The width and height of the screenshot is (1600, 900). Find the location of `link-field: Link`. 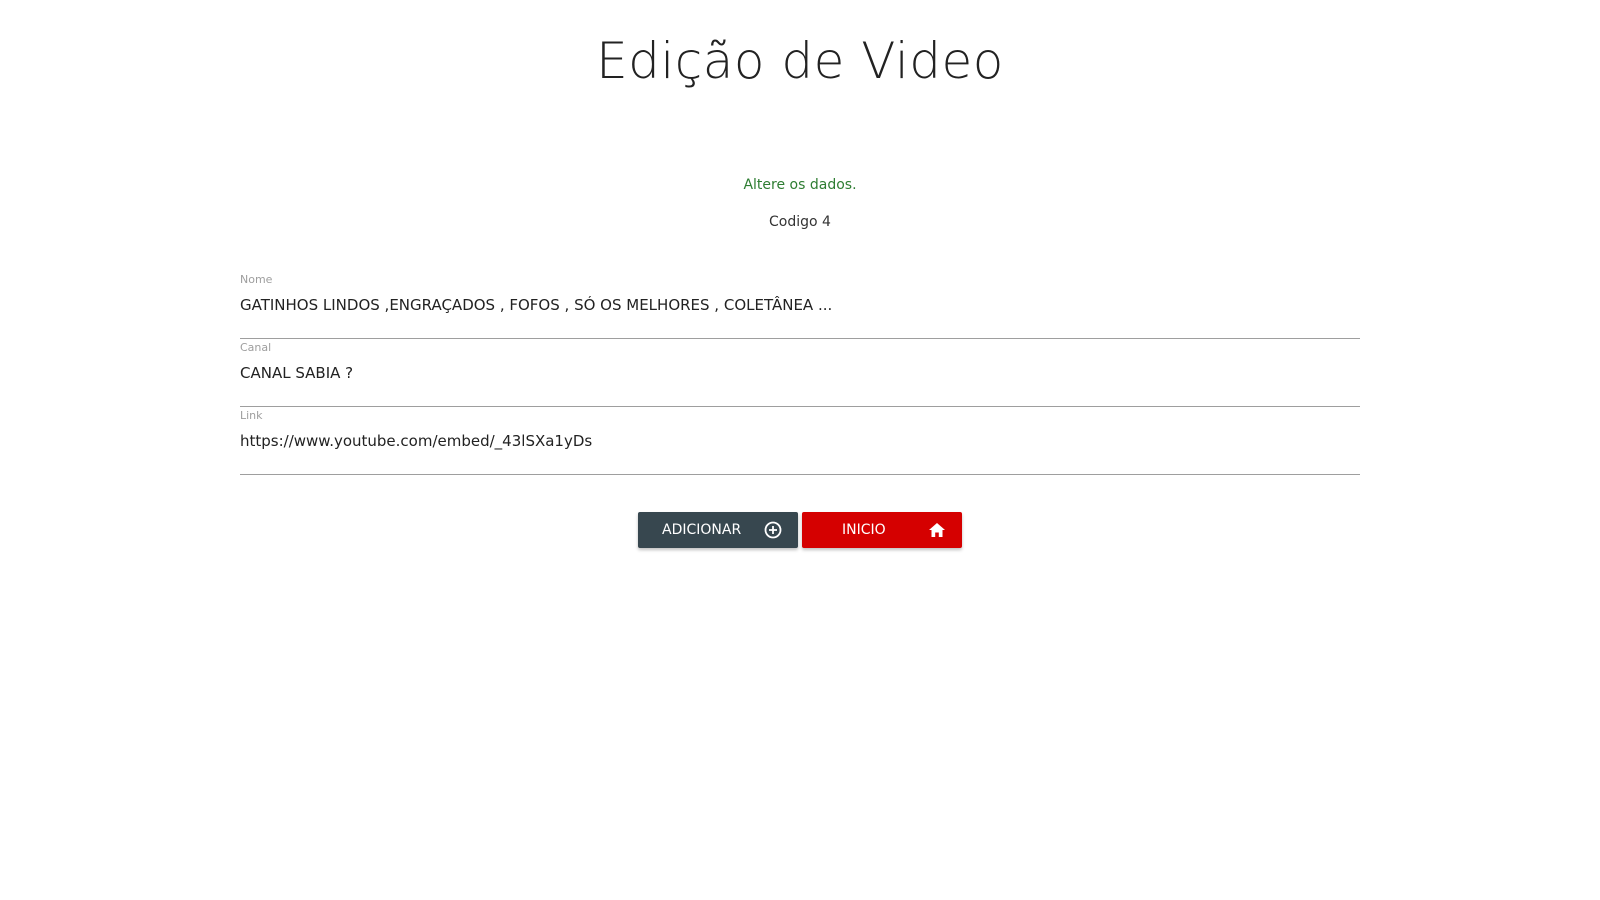

link-field: Link is located at coordinates (800, 441).